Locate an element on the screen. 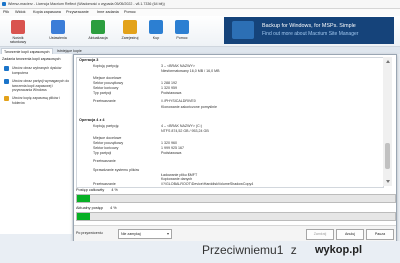 Image resolution: width=400 pixels, height=263 pixels. rescue-media-button: Nośnik ratunkowy is located at coordinates (18, 31).